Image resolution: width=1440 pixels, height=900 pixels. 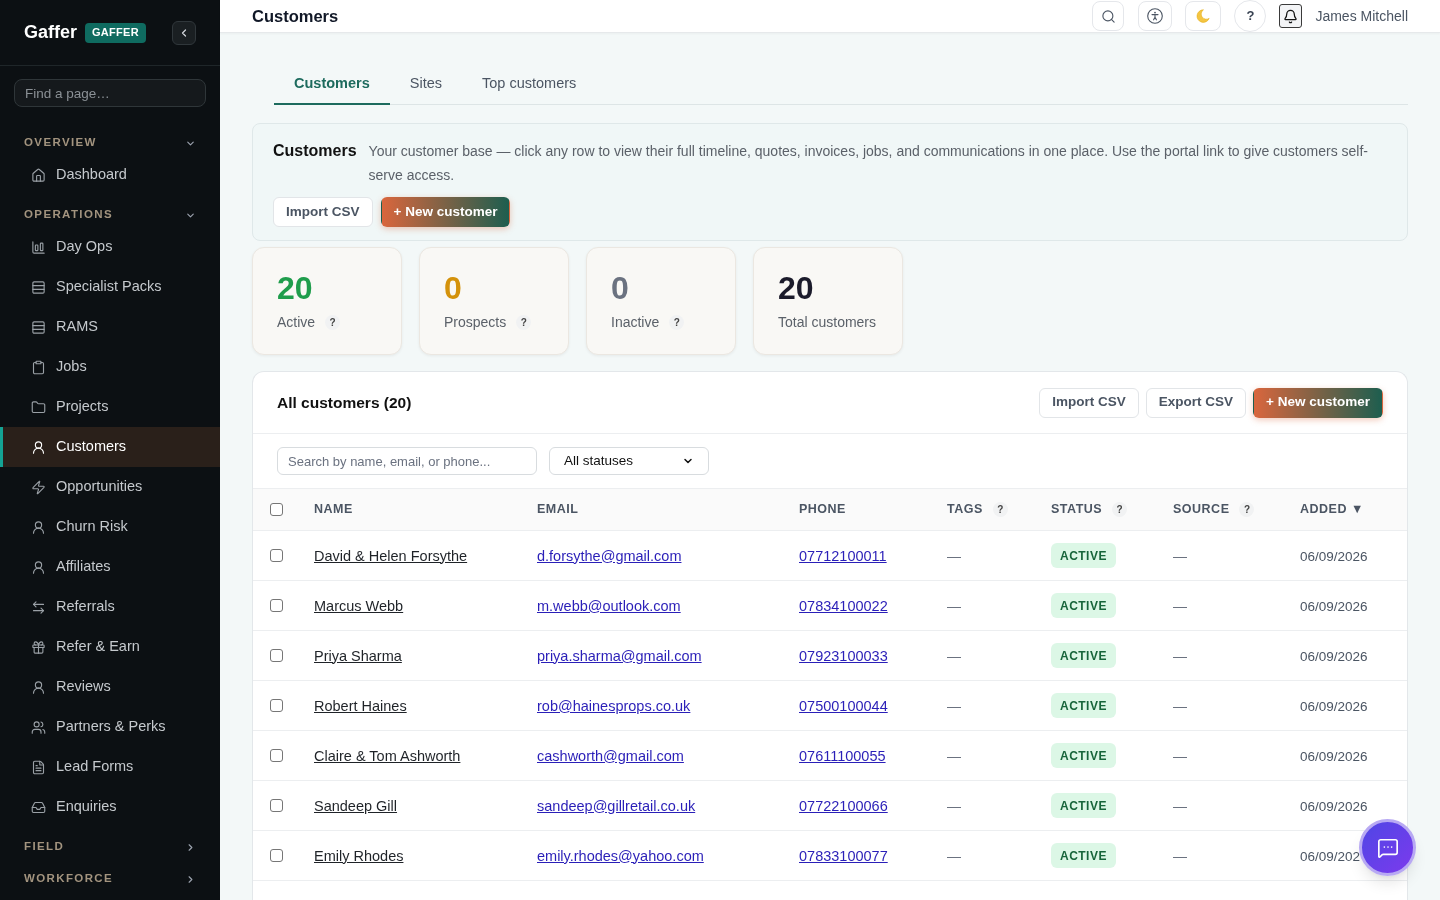 What do you see at coordinates (110, 567) in the screenshot?
I see `nav-item: Affiliates` at bounding box center [110, 567].